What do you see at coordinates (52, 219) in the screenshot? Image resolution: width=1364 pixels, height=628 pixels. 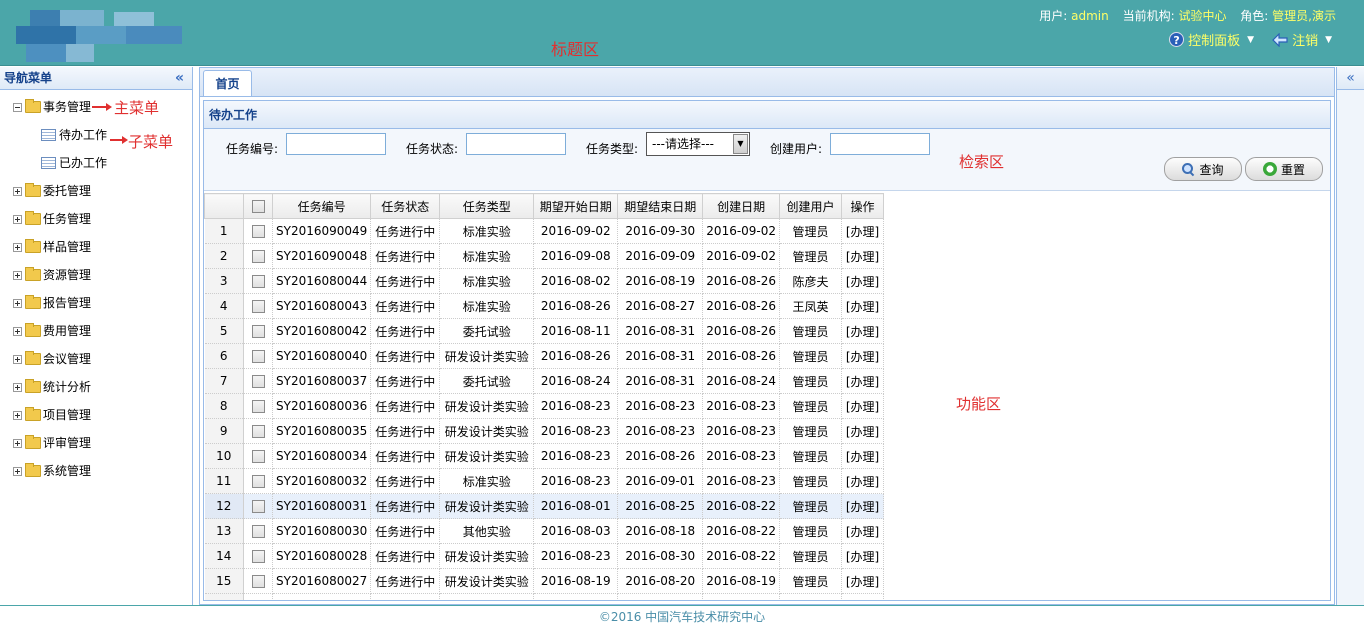 I see `sidebar-item: 任务管理` at bounding box center [52, 219].